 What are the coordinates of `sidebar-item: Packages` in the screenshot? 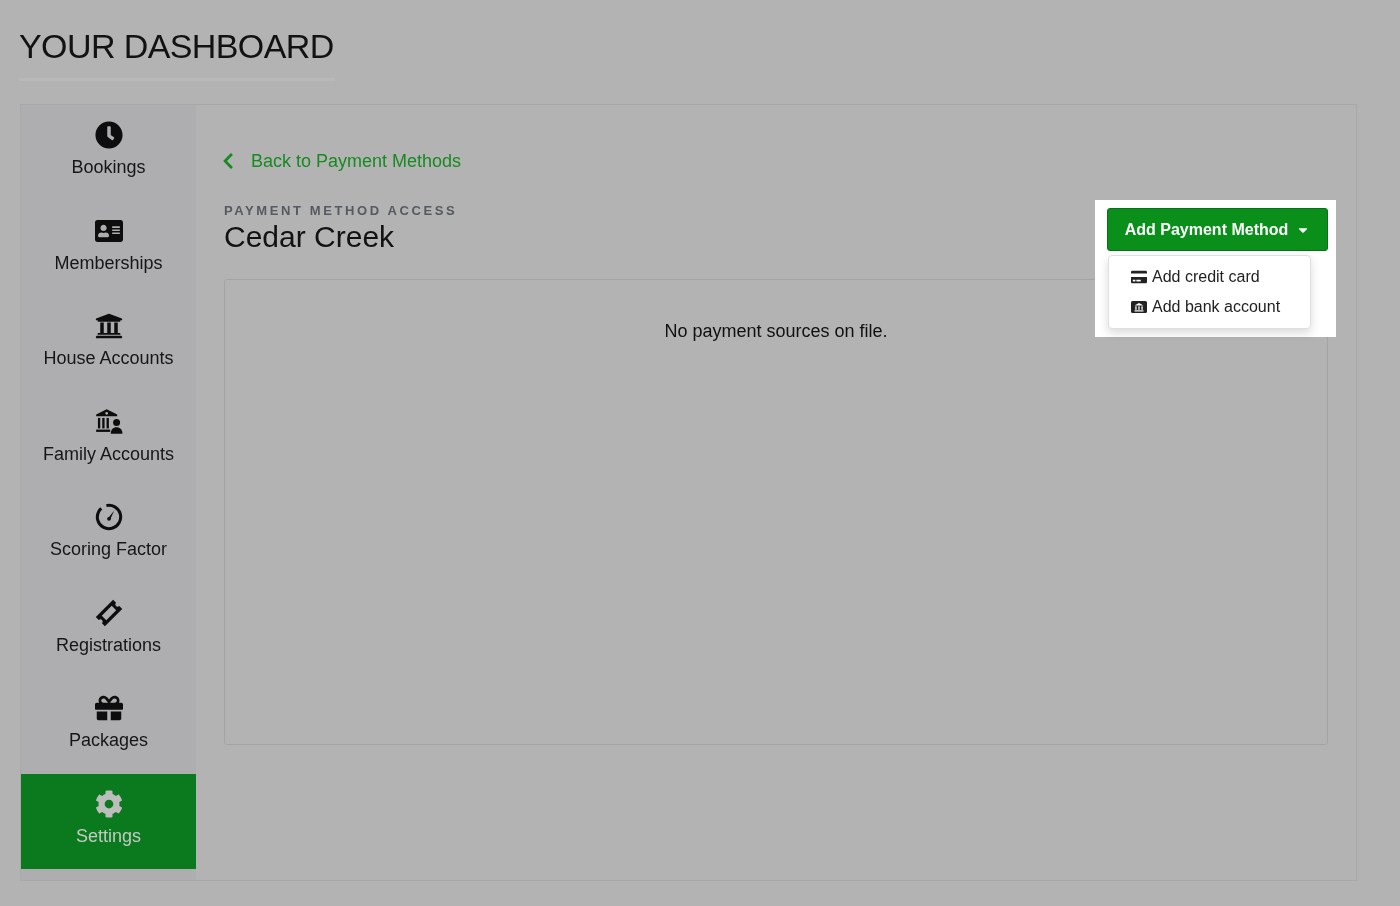 It's located at (108, 726).